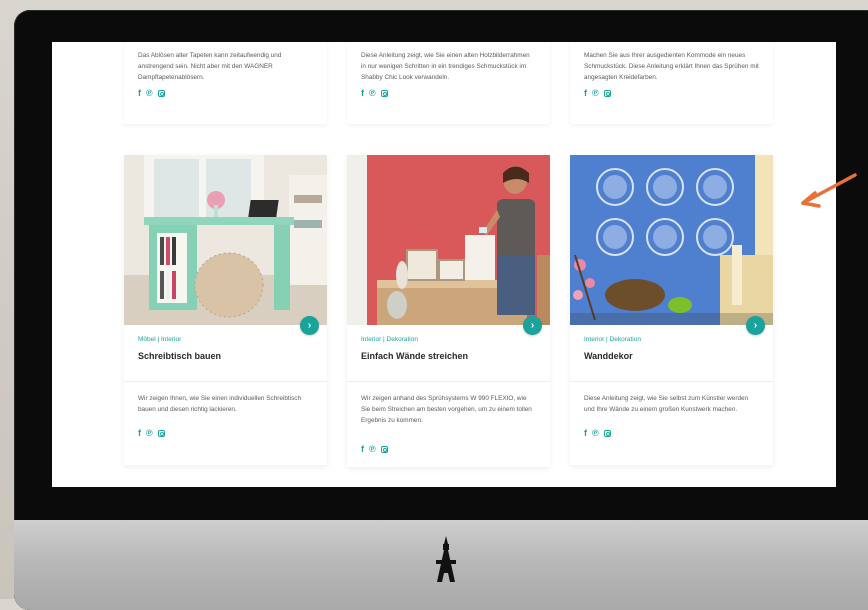 The image size is (868, 610). I want to click on woman-red-wall-photo, so click(448, 240).